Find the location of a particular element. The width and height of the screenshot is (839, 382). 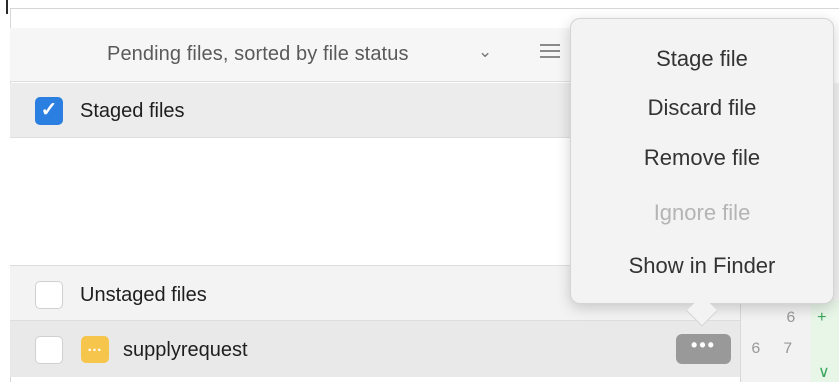

window-top-strip is located at coordinates (419, 4).